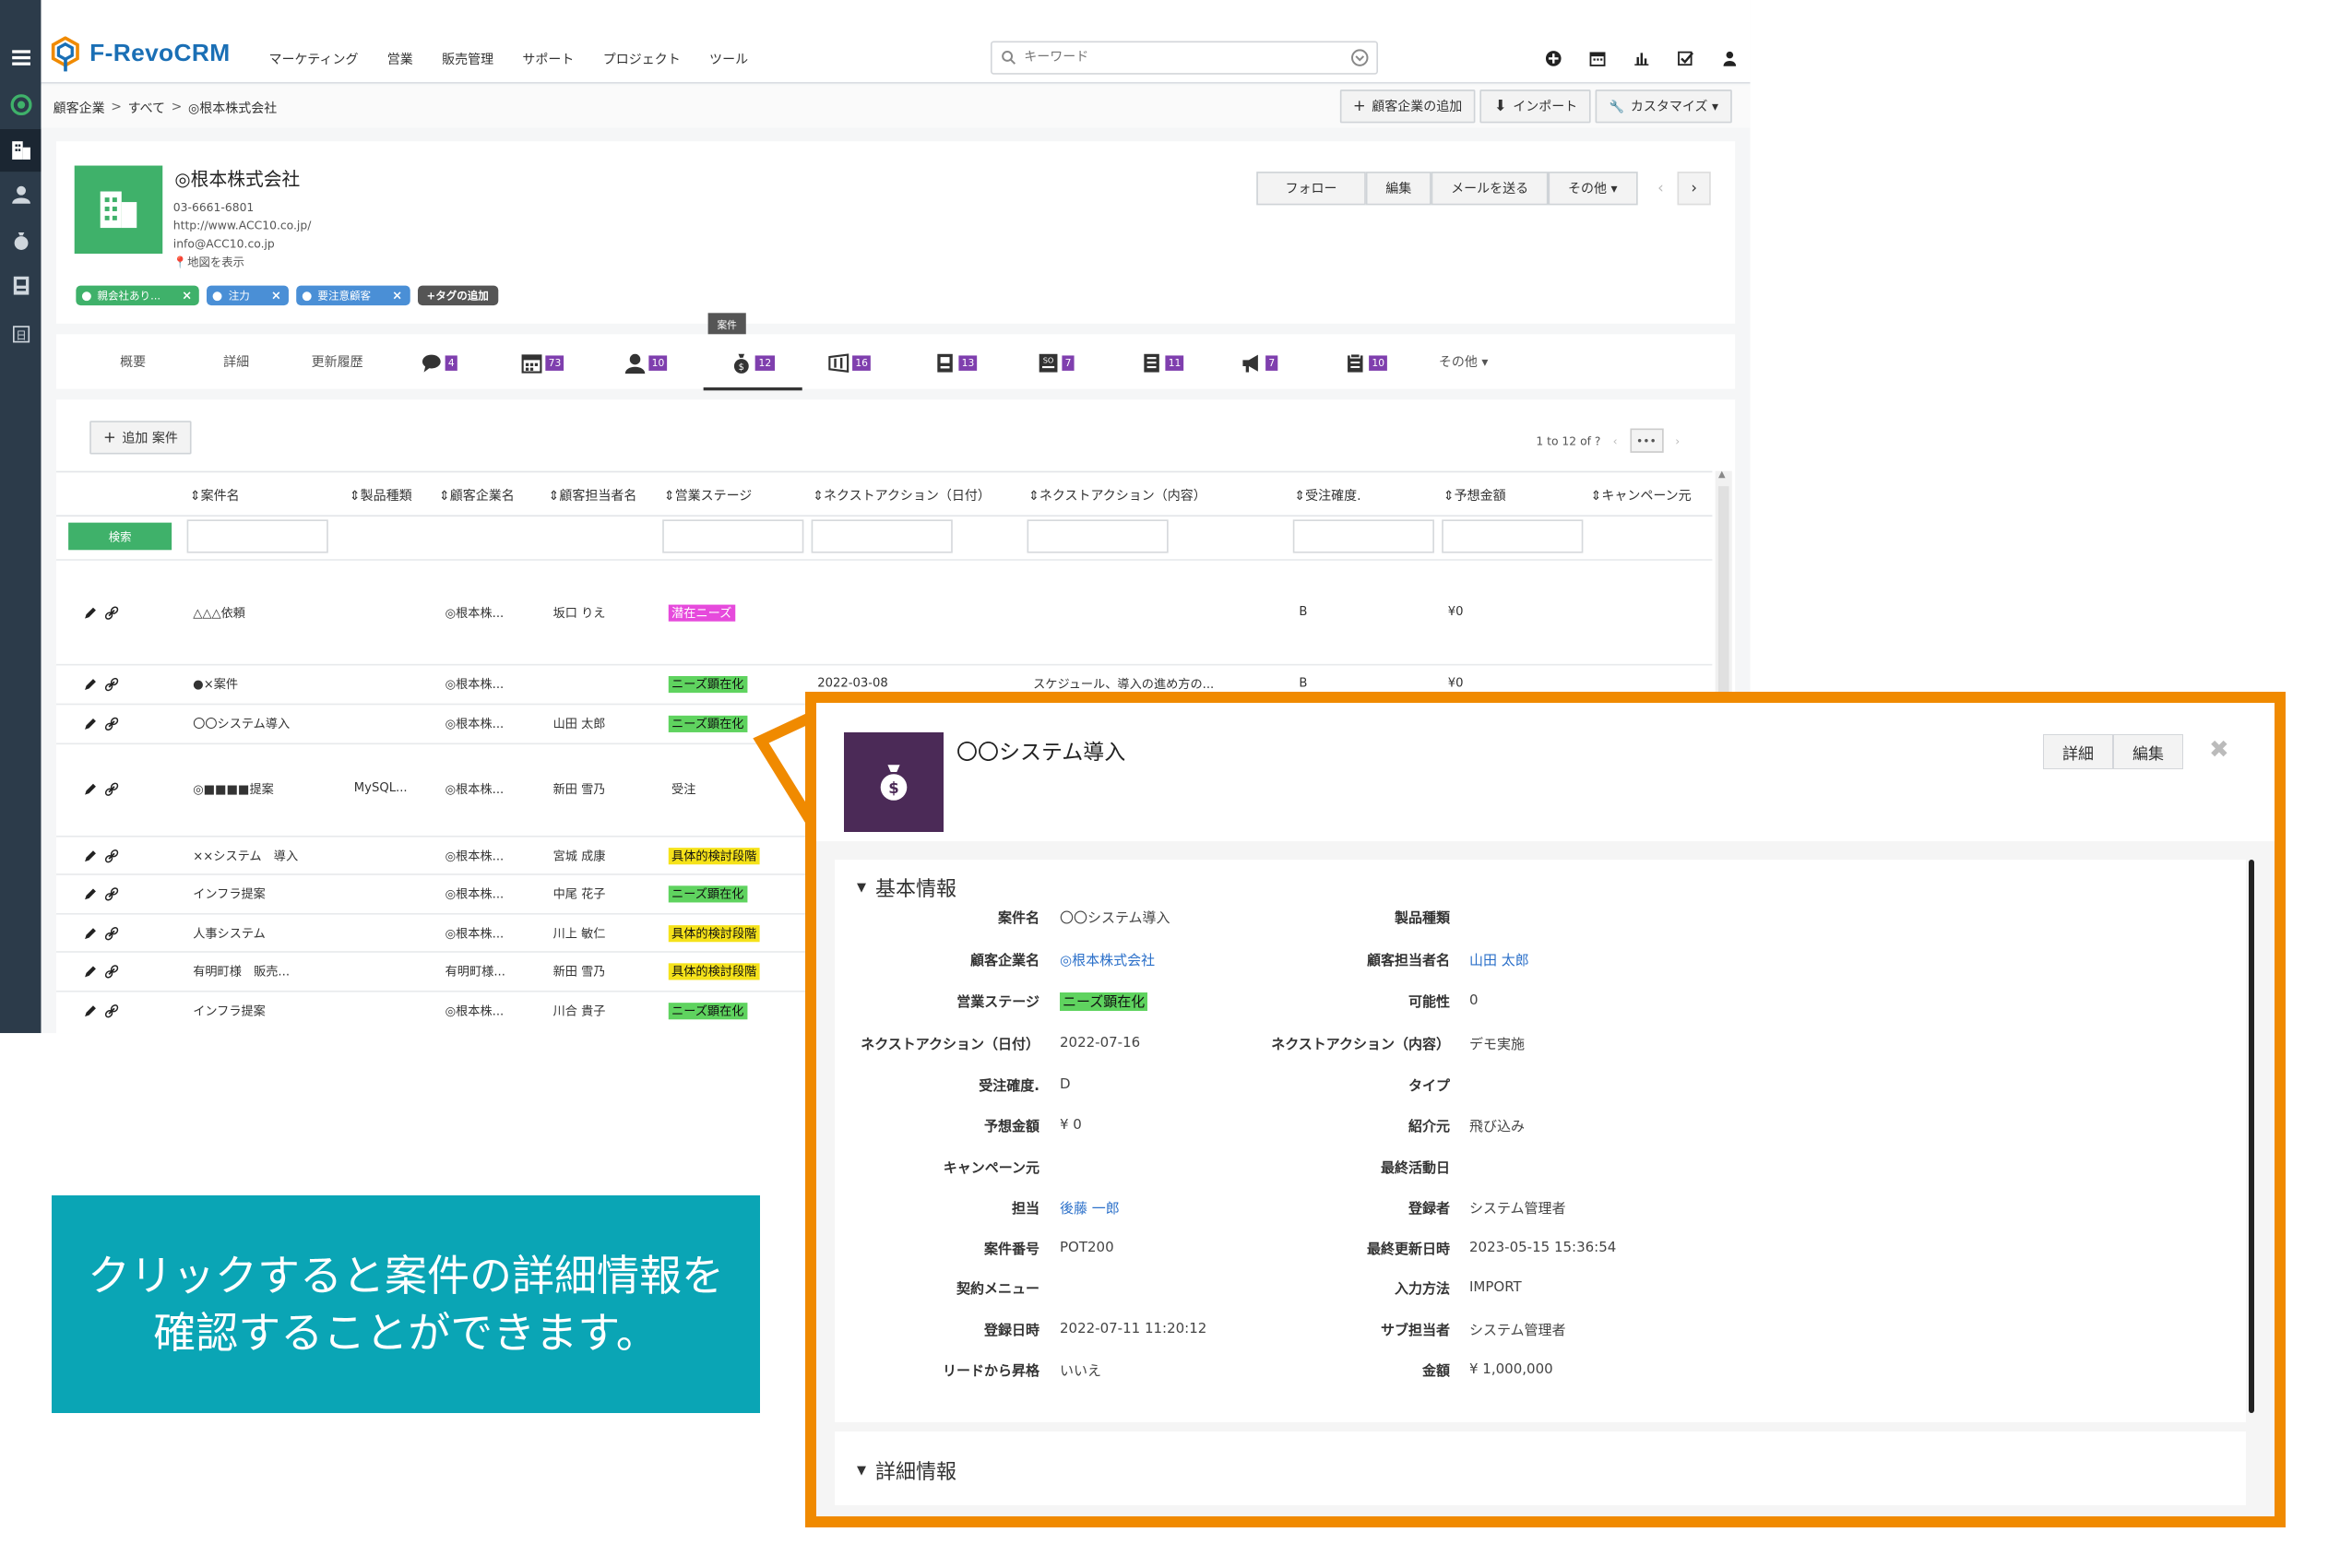  I want to click on tab-comments: 4, so click(439, 363).